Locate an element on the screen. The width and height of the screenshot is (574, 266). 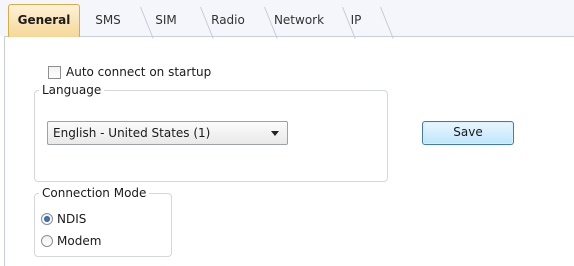
auto-connect-label: Auto connect on startup is located at coordinates (139, 72).